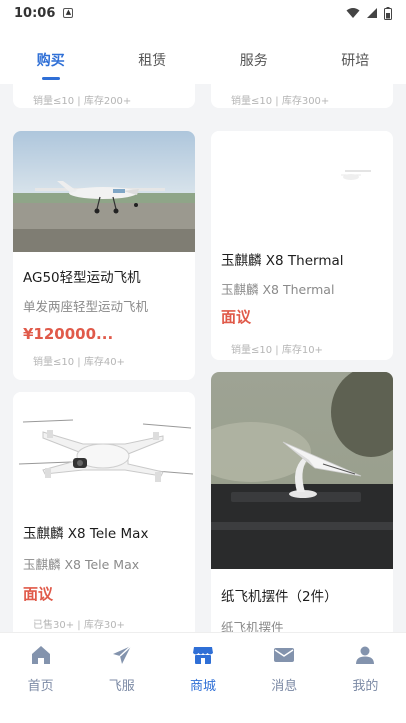 The width and height of the screenshot is (406, 723). I want to click on product-card-partial-left: 销量≤10 | 库存200+, so click(104, 96).